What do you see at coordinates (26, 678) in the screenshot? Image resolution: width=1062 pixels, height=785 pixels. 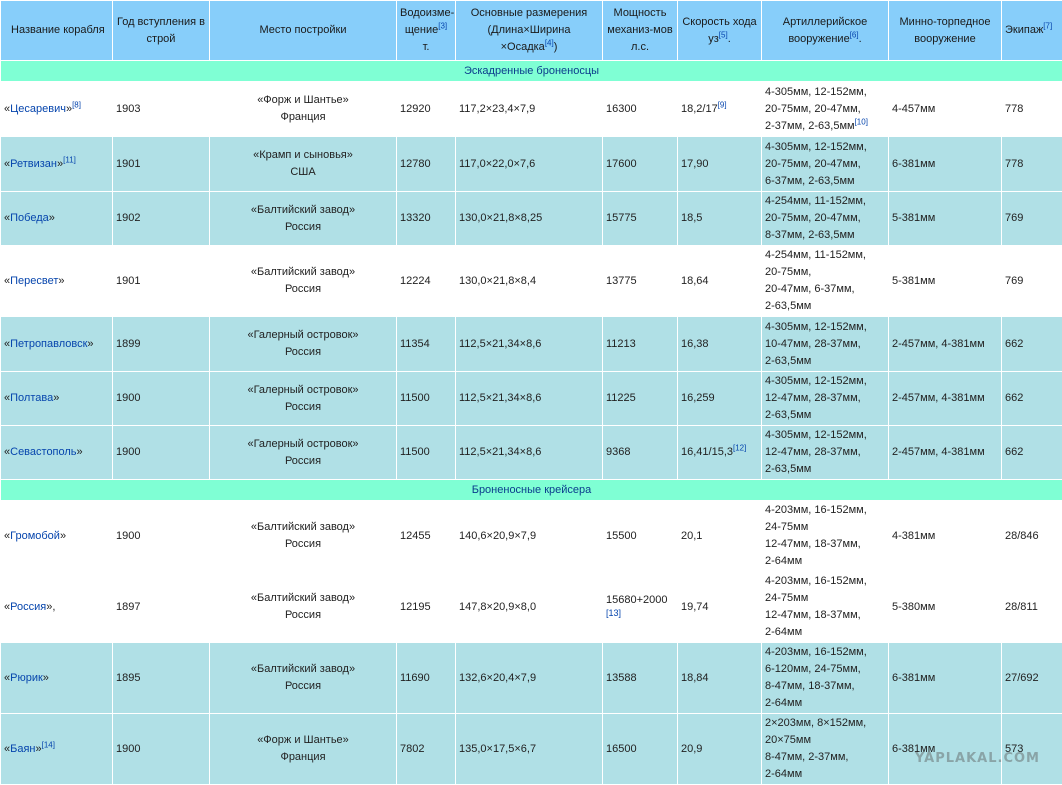 I see `ship-link: Рюрик` at bounding box center [26, 678].